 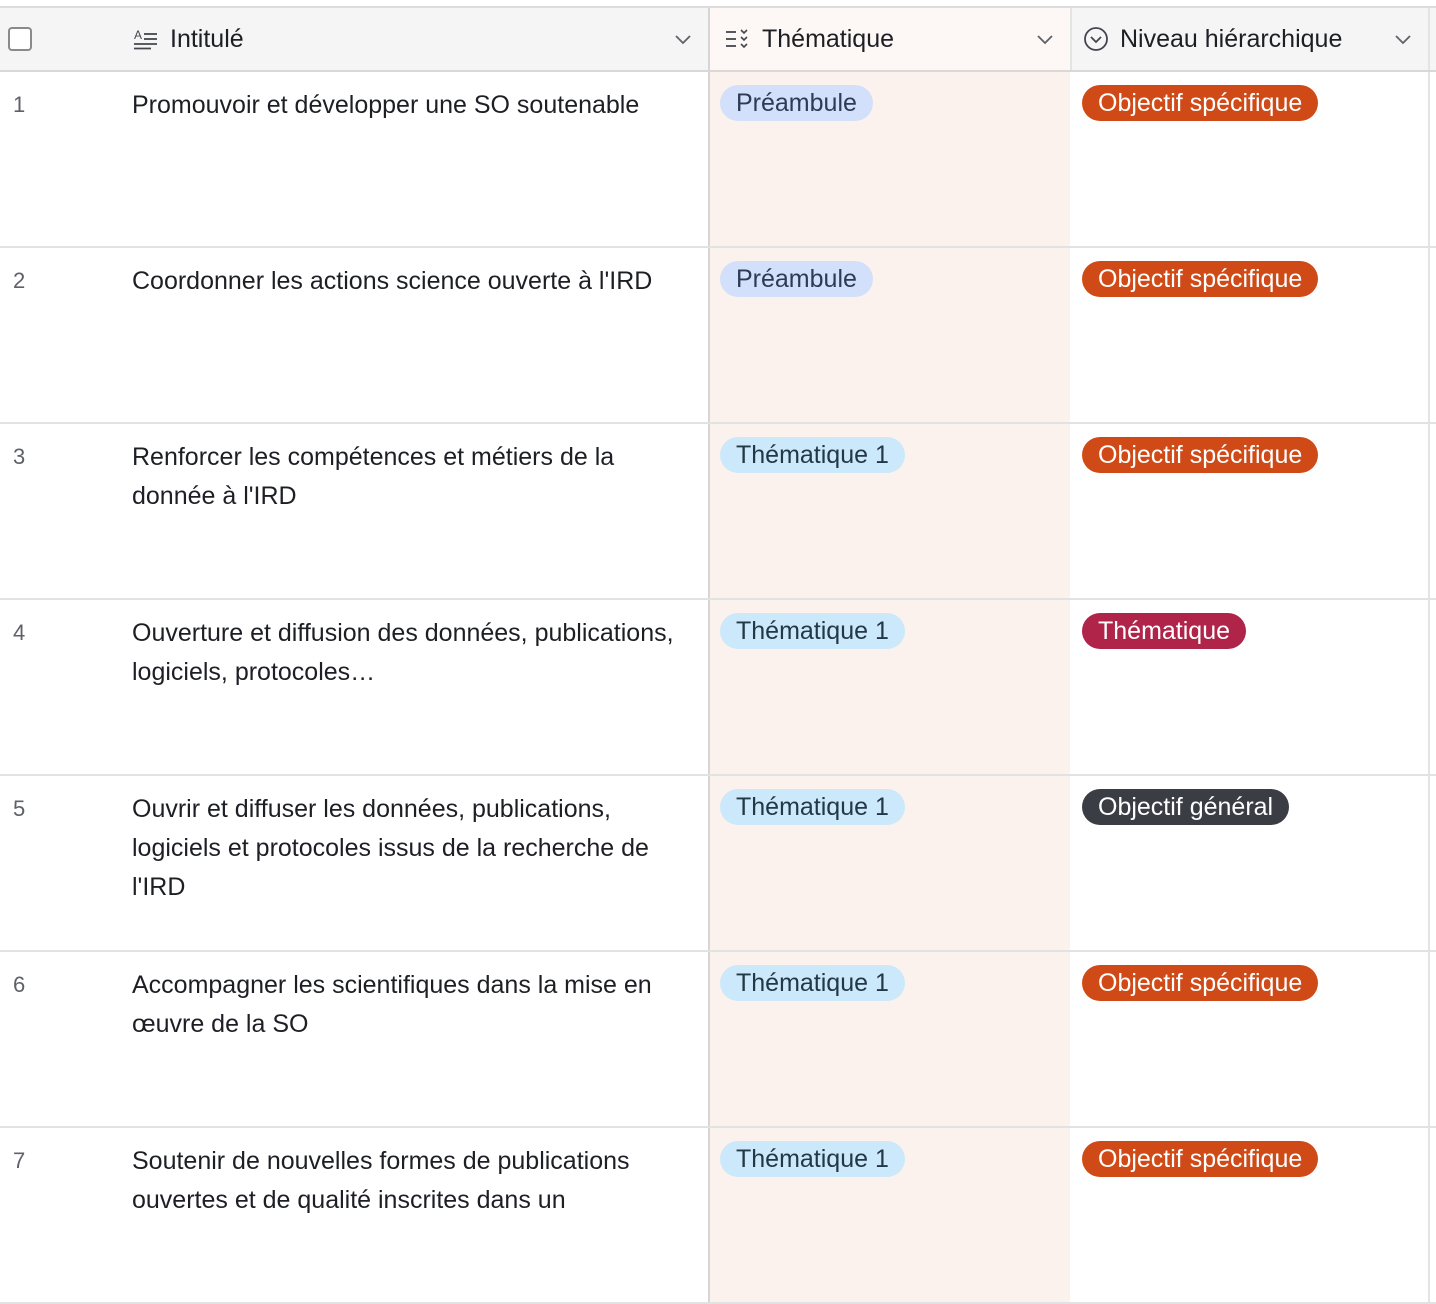 What do you see at coordinates (55, 335) in the screenshot?
I see `row-number-cell: 2` at bounding box center [55, 335].